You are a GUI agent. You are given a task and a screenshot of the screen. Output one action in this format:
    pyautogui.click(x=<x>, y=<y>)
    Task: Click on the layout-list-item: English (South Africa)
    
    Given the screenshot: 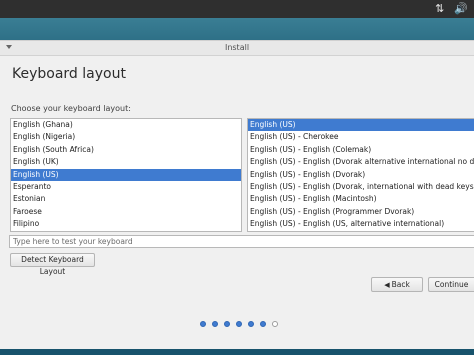 What is the action you would take?
    pyautogui.click(x=126, y=150)
    